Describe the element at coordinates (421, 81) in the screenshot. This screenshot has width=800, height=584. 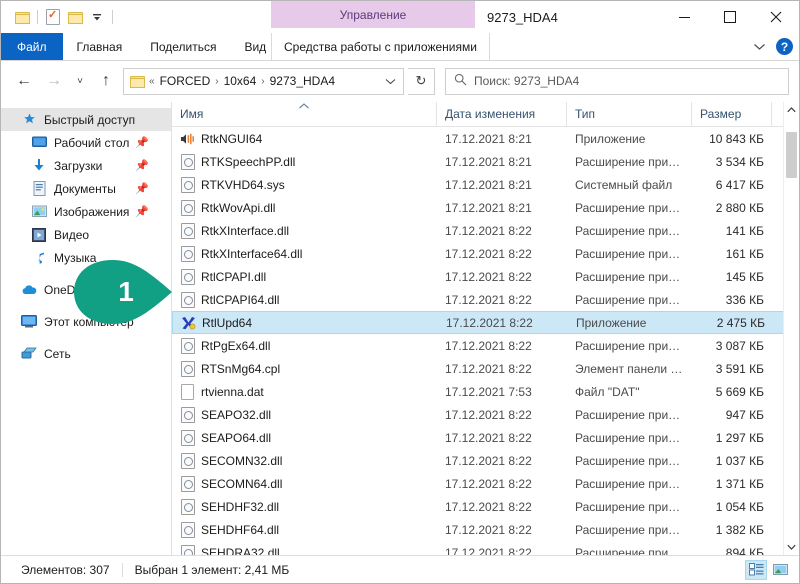
I see `refresh-button: ↻` at that location.